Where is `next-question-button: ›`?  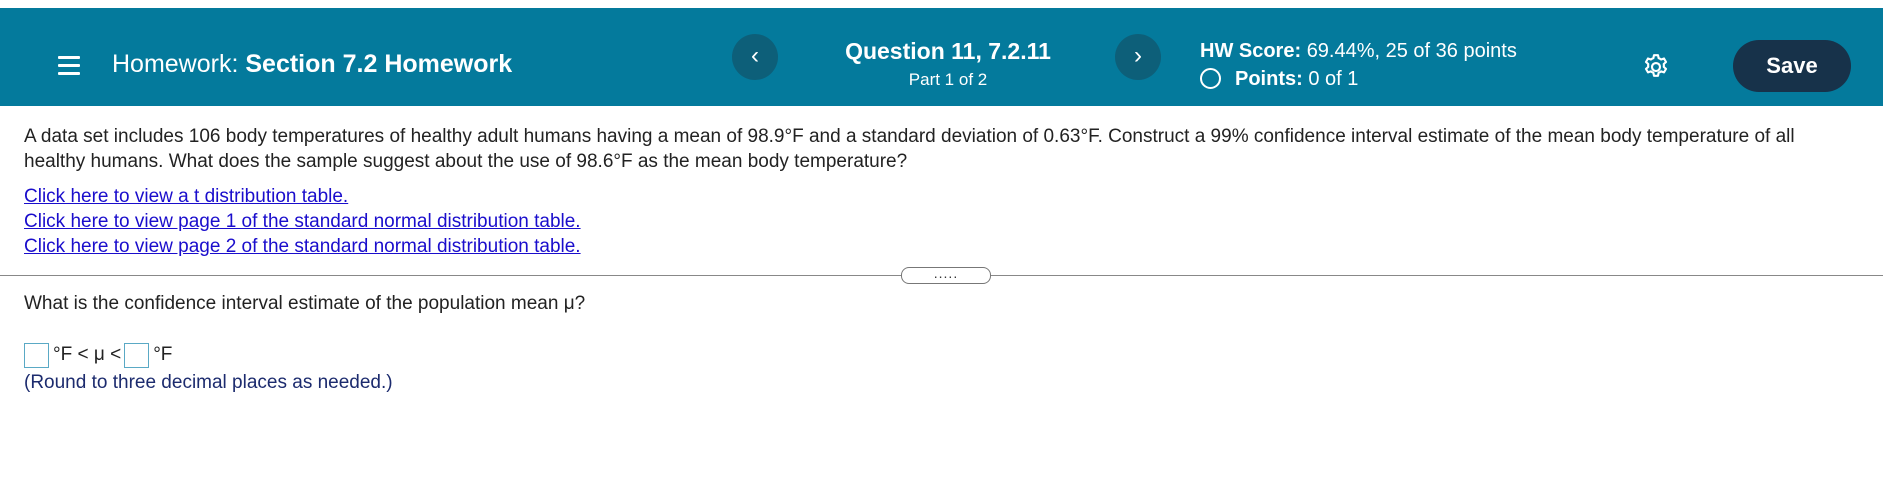 next-question-button: › is located at coordinates (1138, 57).